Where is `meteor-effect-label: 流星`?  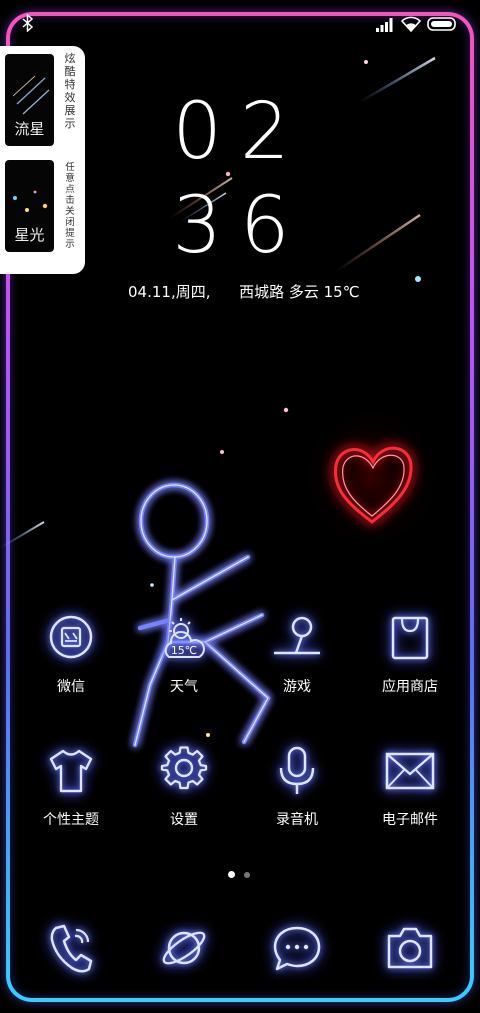
meteor-effect-label: 流星 is located at coordinates (29, 129).